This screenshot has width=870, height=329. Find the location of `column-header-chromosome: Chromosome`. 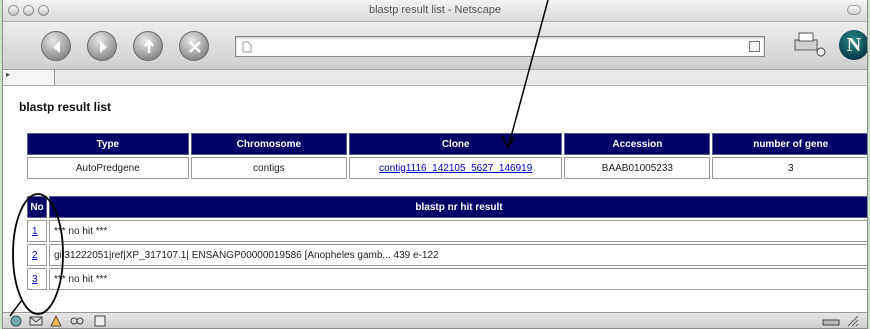

column-header-chromosome: Chromosome is located at coordinates (269, 144).